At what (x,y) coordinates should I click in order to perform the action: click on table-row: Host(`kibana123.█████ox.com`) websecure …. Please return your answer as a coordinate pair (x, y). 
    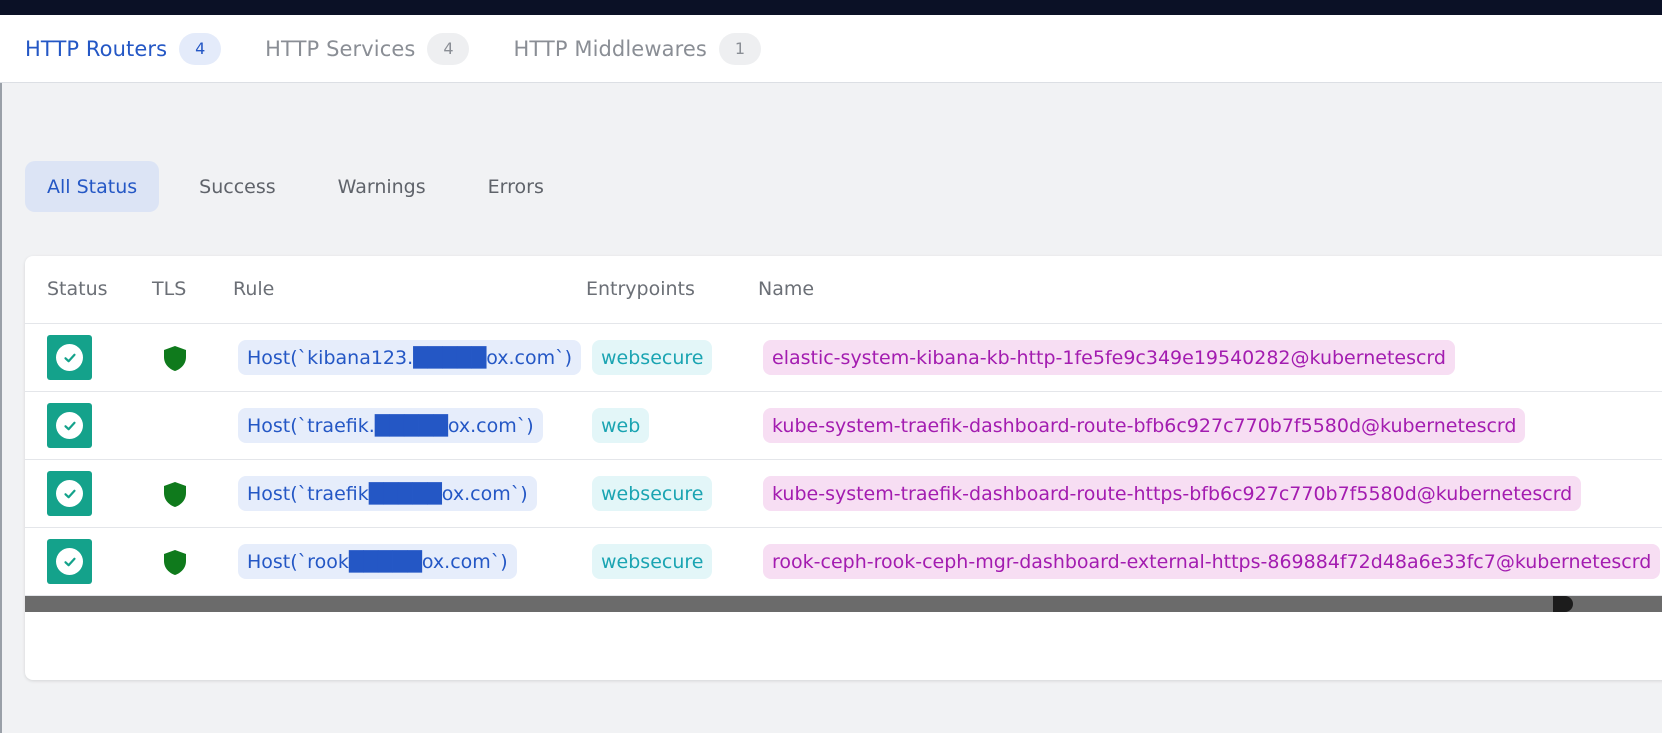
    Looking at the image, I should click on (843, 358).